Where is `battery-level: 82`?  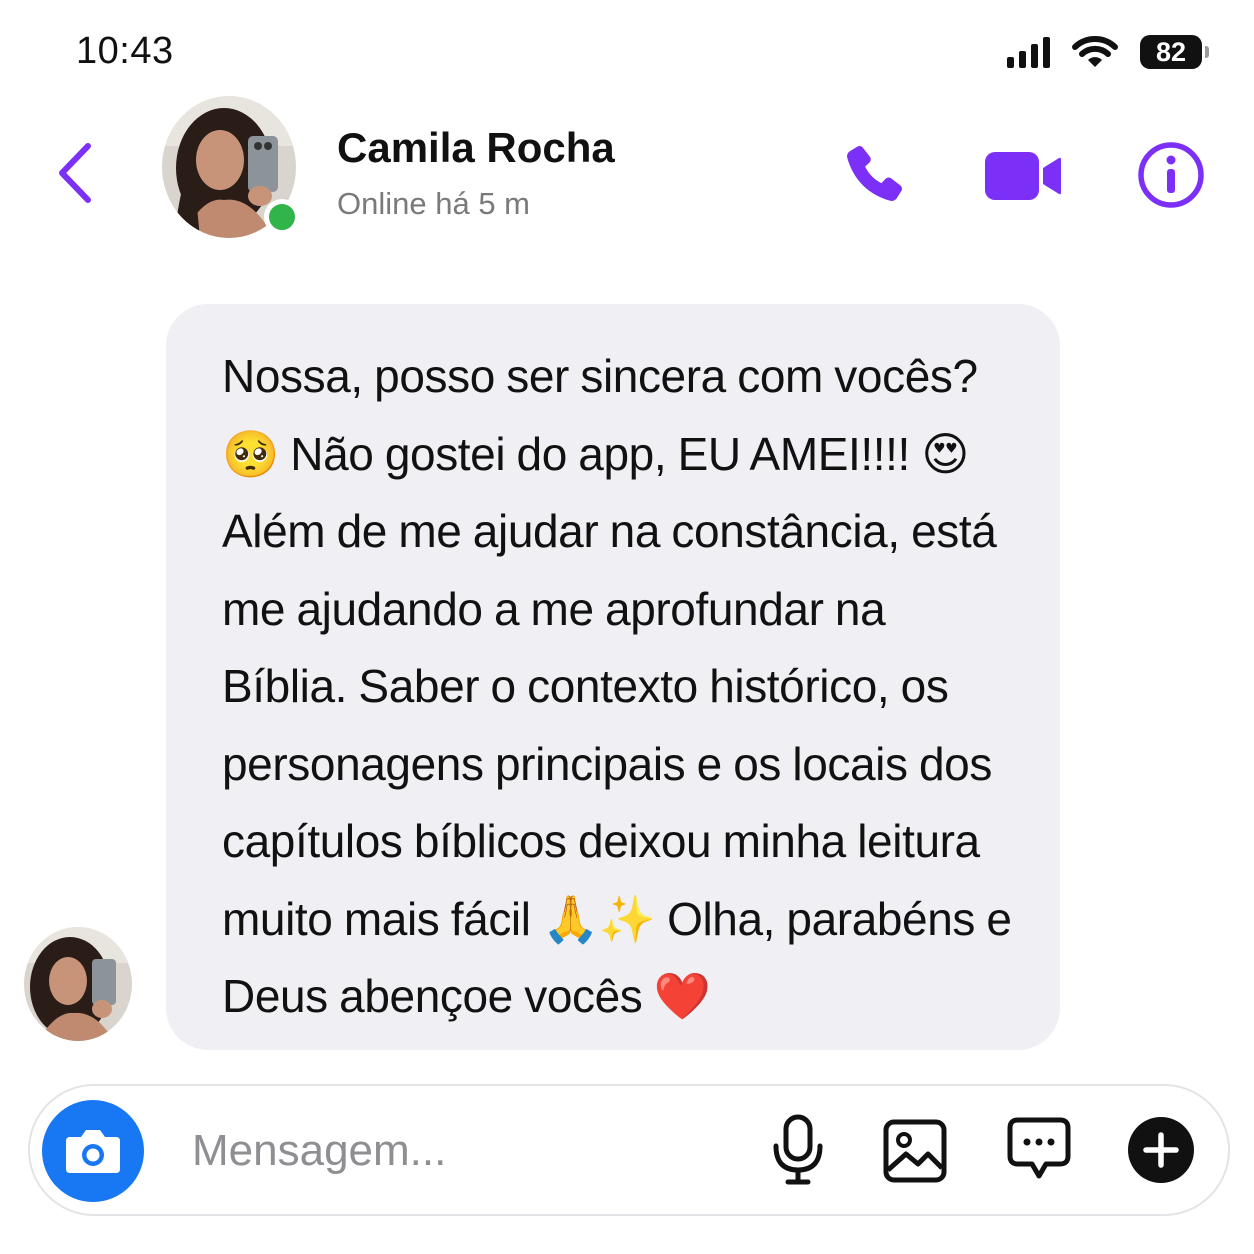
battery-level: 82 is located at coordinates (1171, 51).